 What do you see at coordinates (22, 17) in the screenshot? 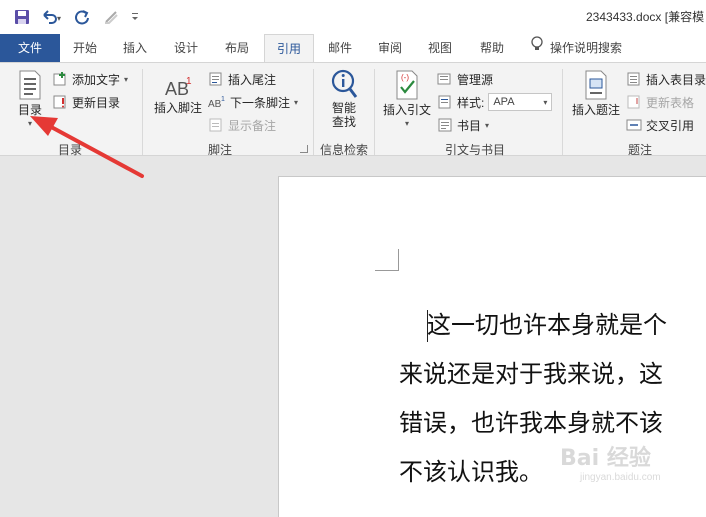
I see `save-icon` at bounding box center [22, 17].